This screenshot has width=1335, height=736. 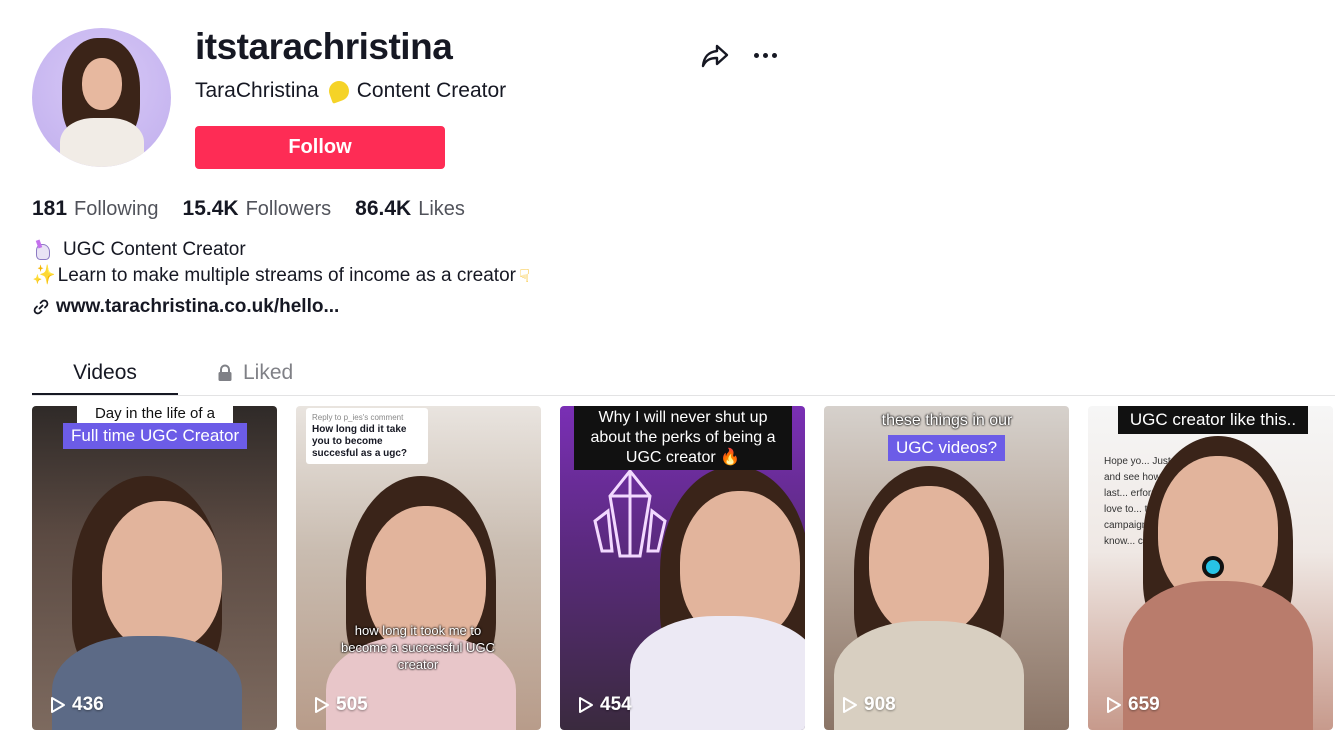 What do you see at coordinates (765, 55) in the screenshot?
I see `more-options-icon` at bounding box center [765, 55].